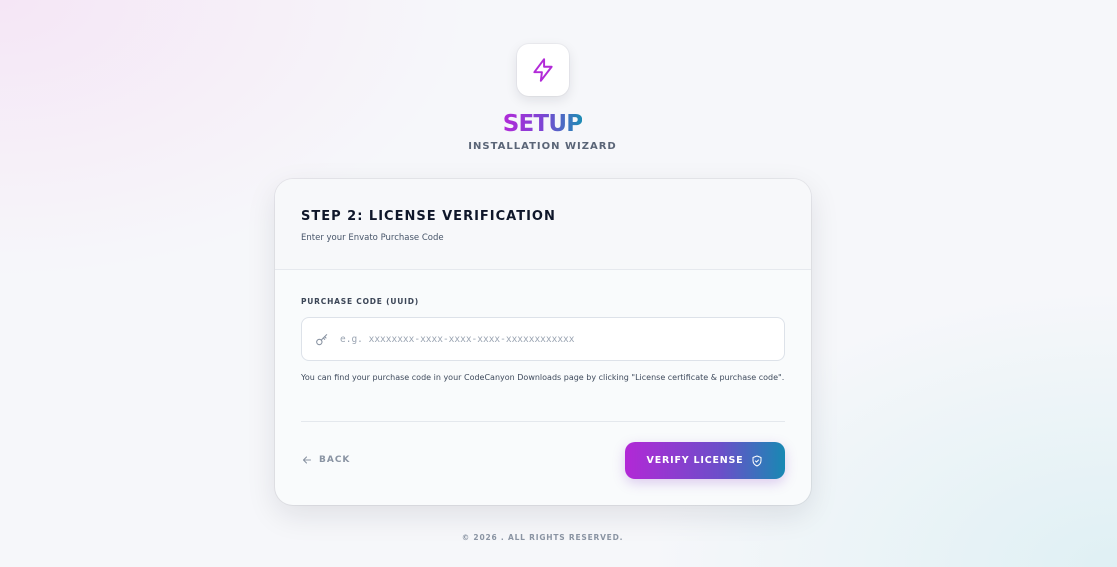  I want to click on purchase-code-input, so click(555, 339).